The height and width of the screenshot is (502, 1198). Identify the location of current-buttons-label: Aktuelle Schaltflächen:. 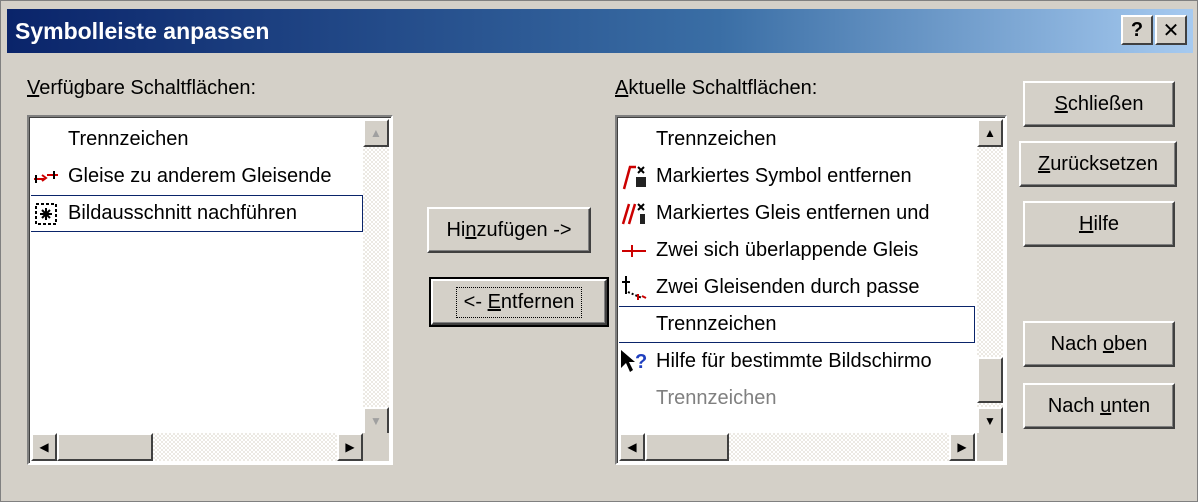
(716, 88).